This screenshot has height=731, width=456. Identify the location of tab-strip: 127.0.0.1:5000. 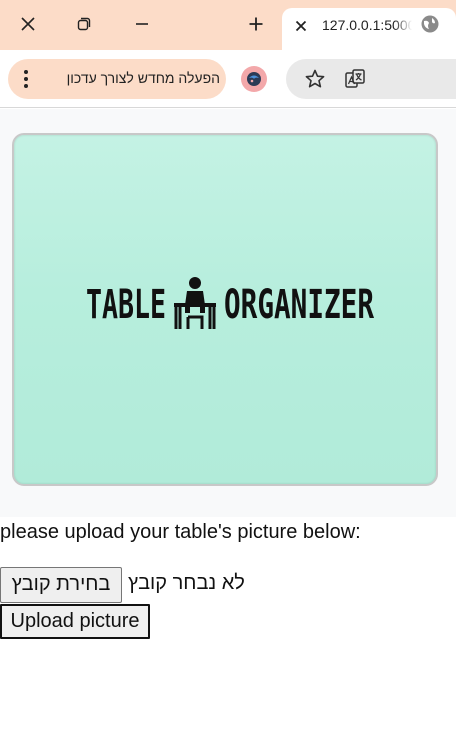
(228, 25).